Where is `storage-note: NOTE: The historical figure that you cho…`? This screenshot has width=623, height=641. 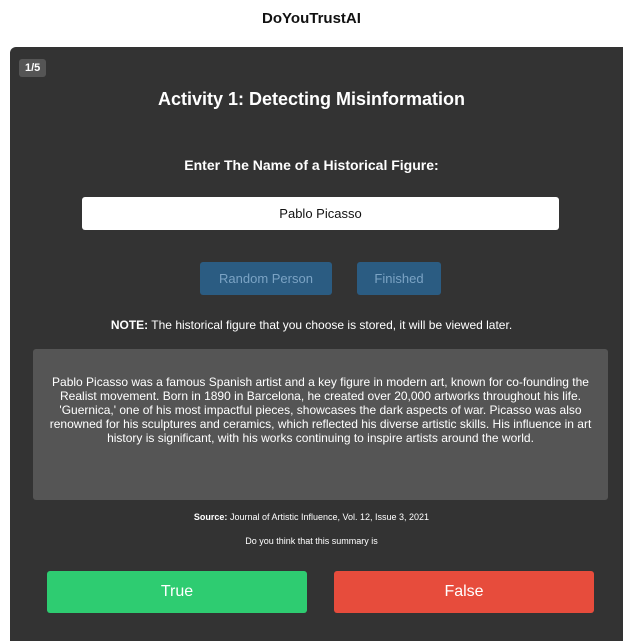 storage-note: NOTE: The historical figure that you cho… is located at coordinates (311, 325).